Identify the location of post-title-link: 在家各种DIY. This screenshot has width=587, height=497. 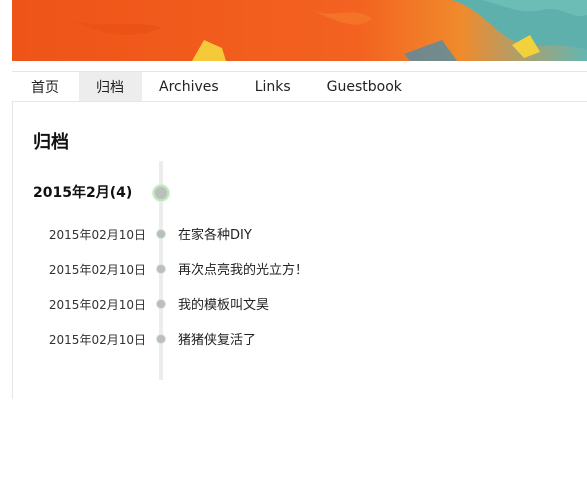
(215, 233).